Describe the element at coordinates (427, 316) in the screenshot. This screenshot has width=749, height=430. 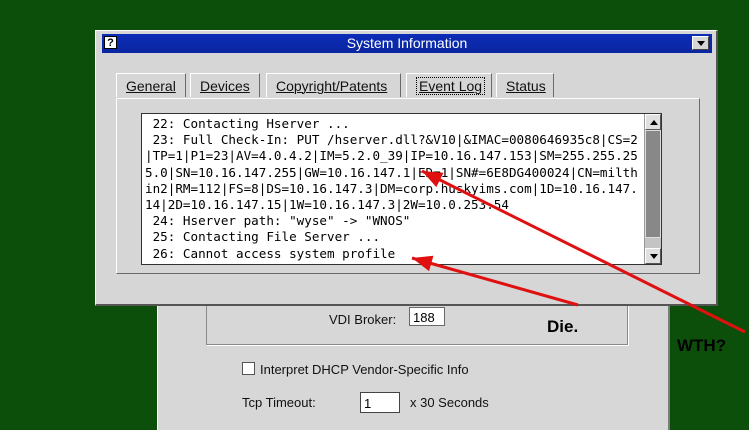
I see `vdi-broker-input: 188` at that location.